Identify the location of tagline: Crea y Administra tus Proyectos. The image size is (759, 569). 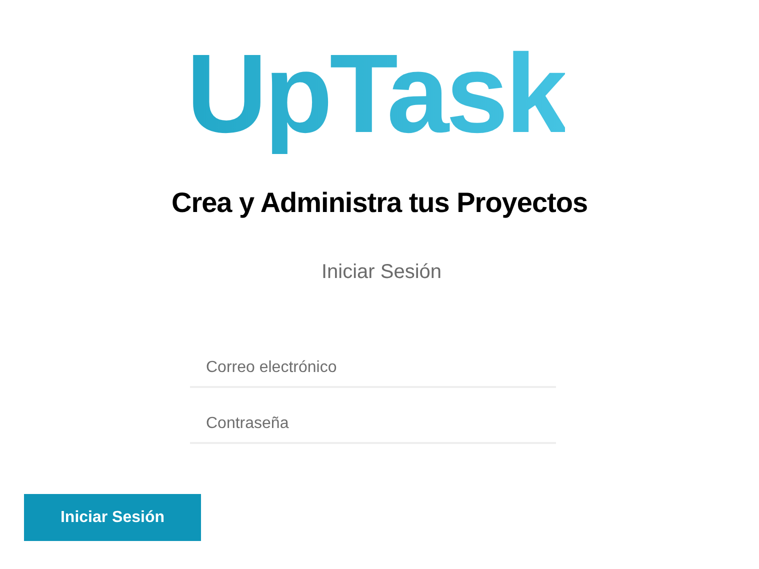
(379, 203).